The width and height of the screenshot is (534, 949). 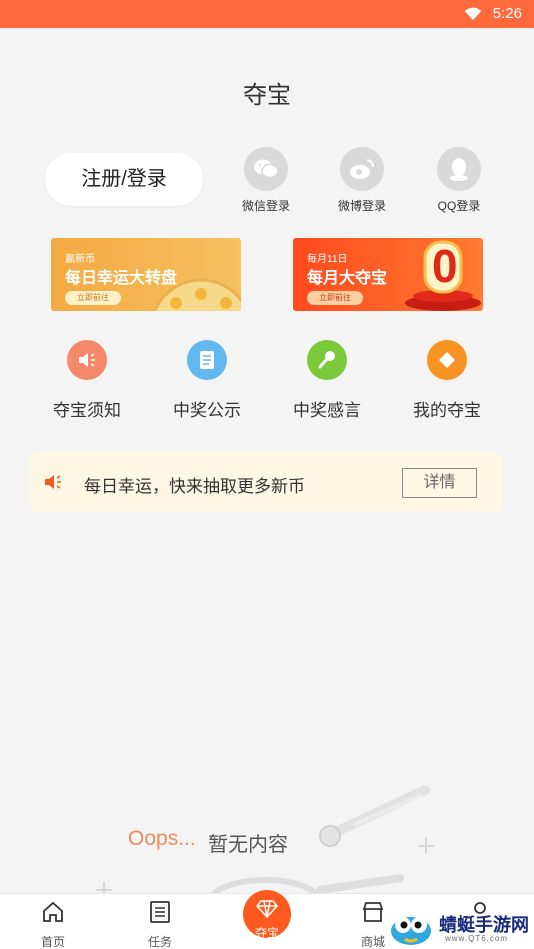 I want to click on status-time: 5:26, so click(x=507, y=13).